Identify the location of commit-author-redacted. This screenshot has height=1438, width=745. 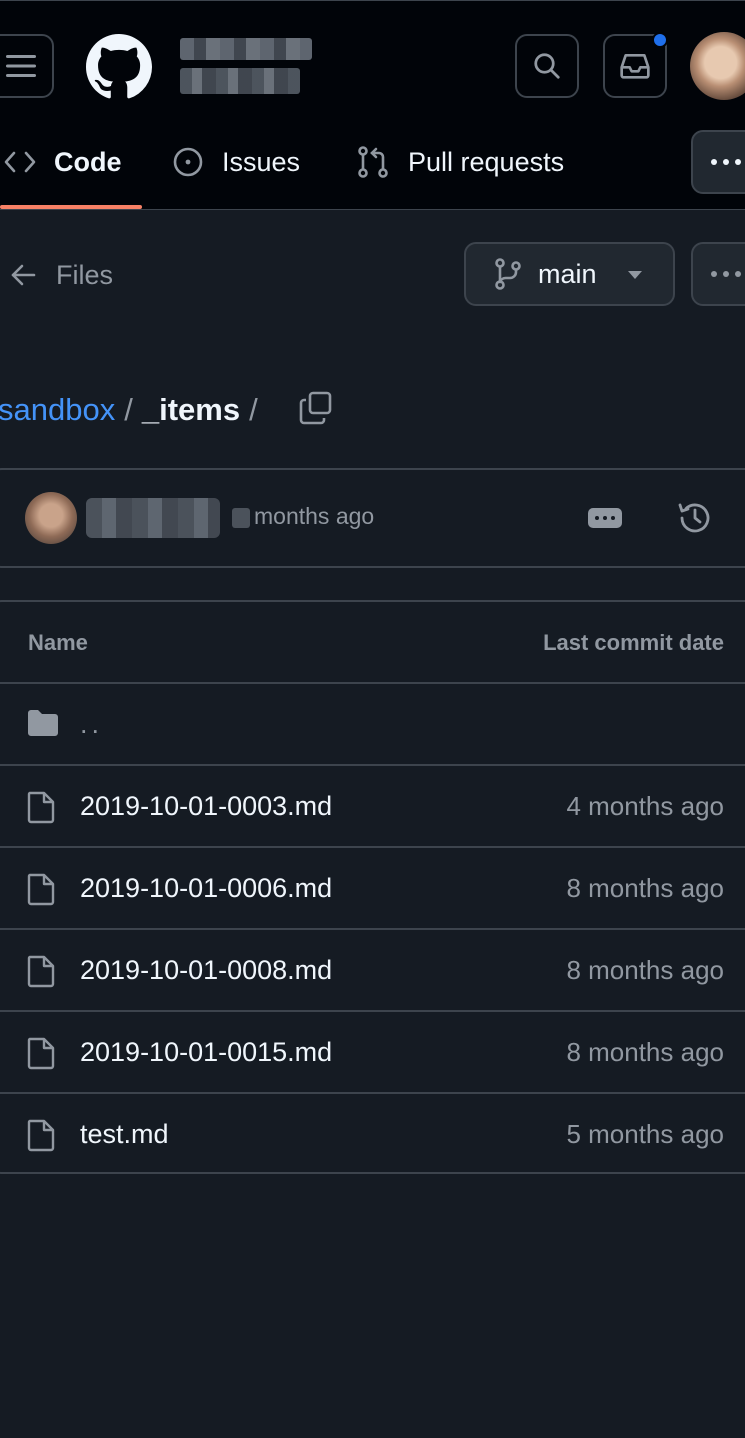
(153, 518).